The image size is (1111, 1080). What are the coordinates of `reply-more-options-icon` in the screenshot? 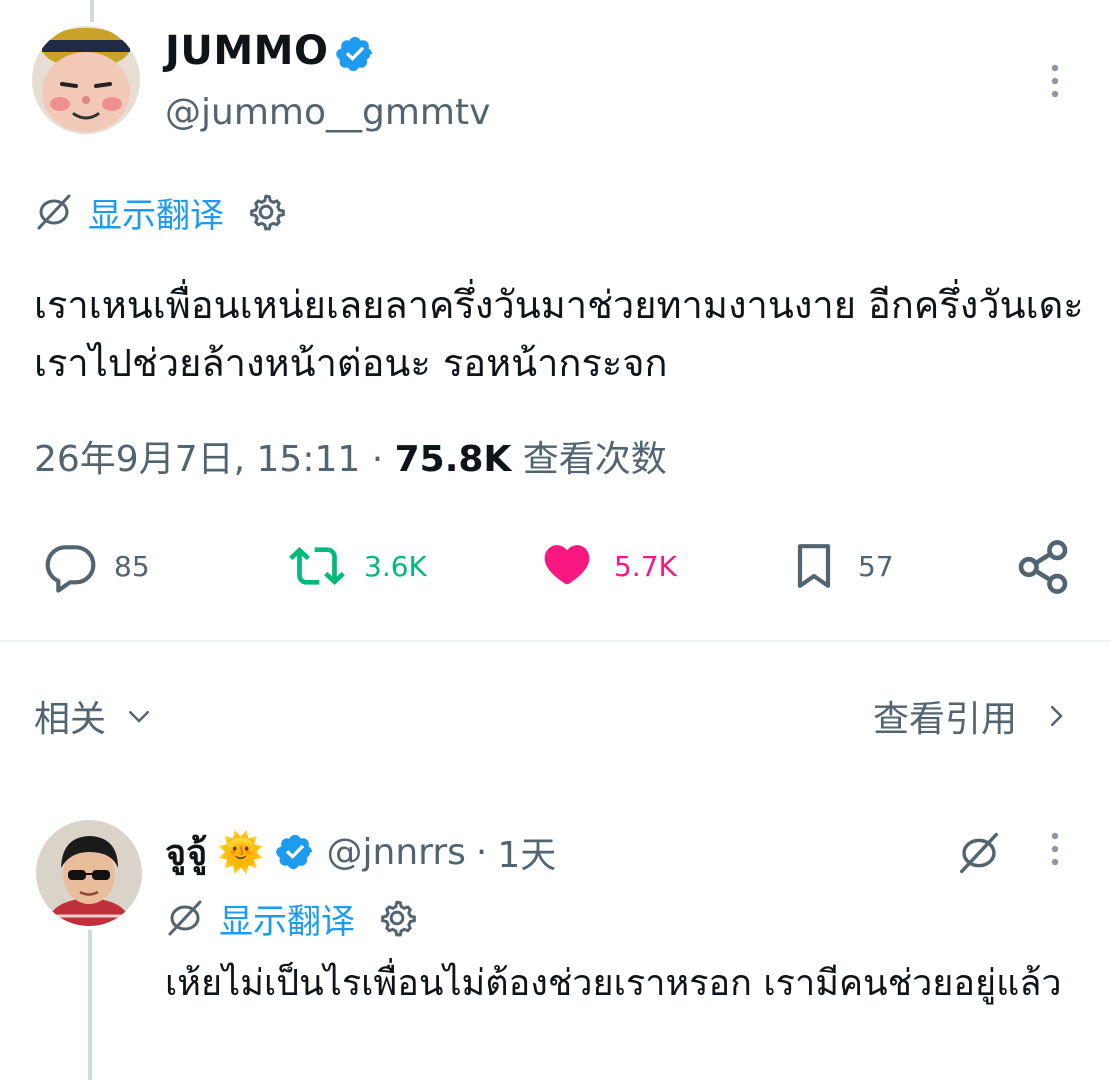 It's located at (1055, 850).